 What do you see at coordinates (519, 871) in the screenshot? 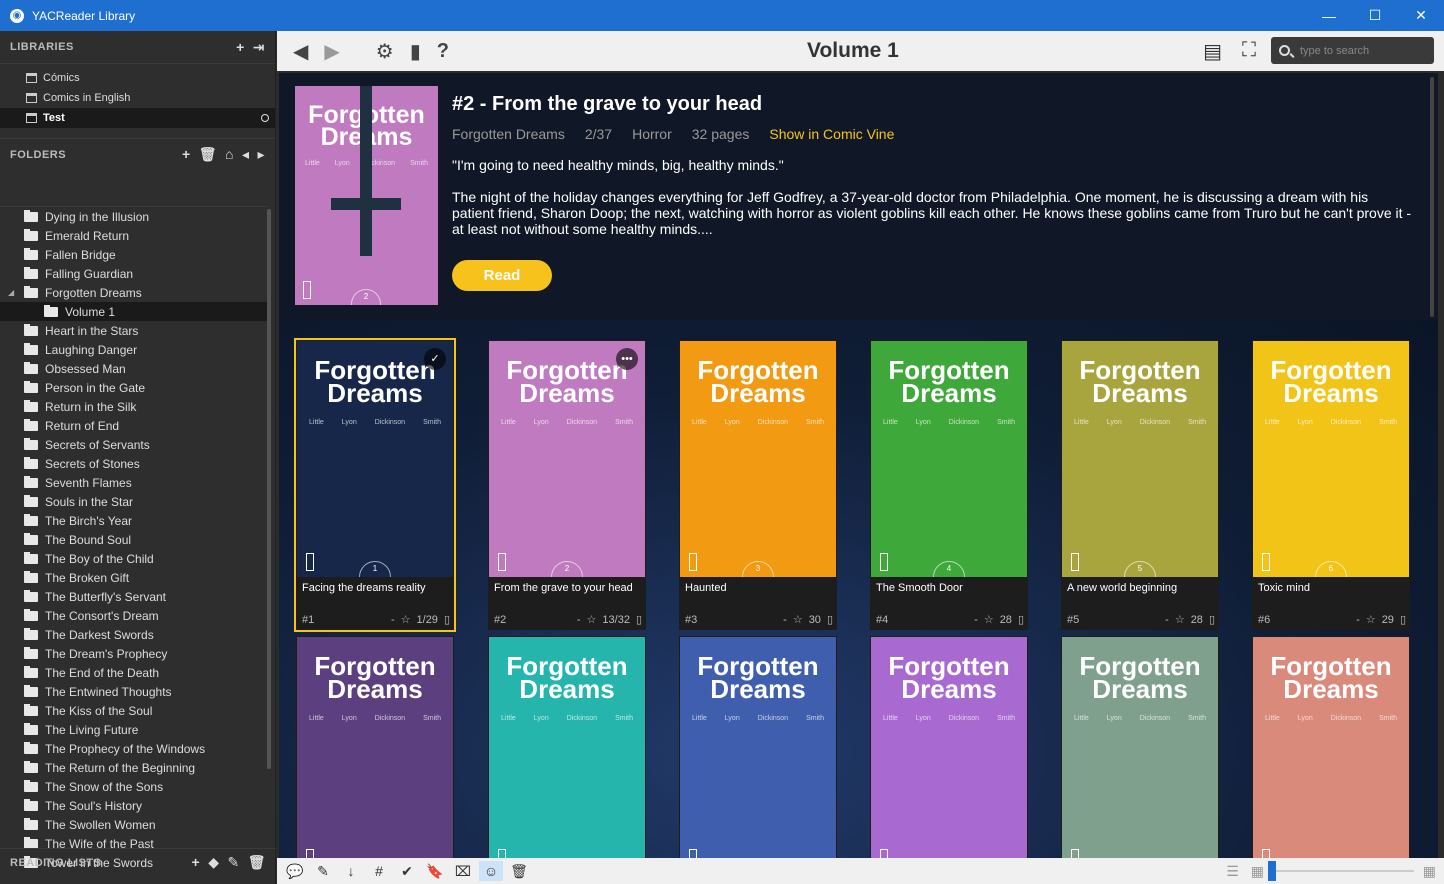
I see `trash-icon: 🗑` at bounding box center [519, 871].